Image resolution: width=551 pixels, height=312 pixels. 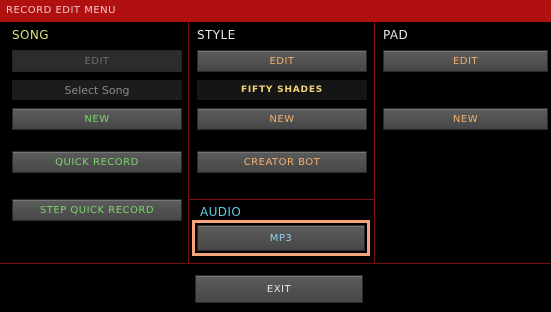 I want to click on mp3-button: MP3, so click(x=281, y=238).